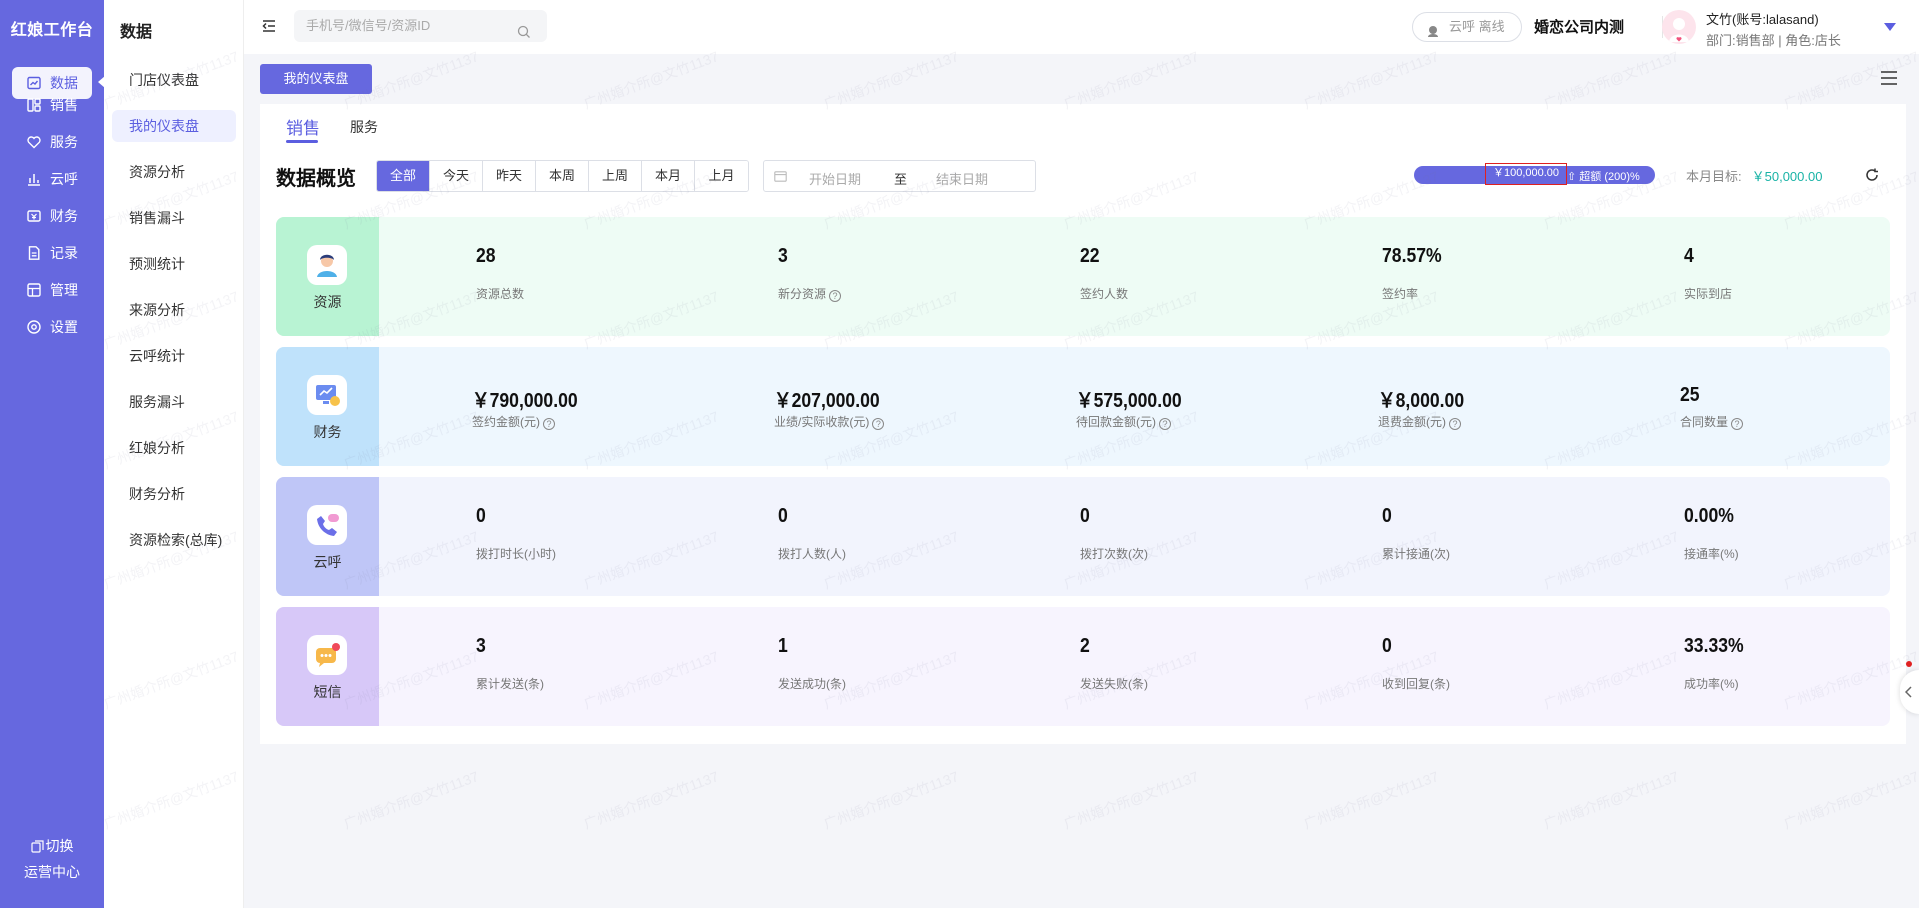  What do you see at coordinates (174, 310) in the screenshot?
I see `menu-item-source-analysis: 来源分析` at bounding box center [174, 310].